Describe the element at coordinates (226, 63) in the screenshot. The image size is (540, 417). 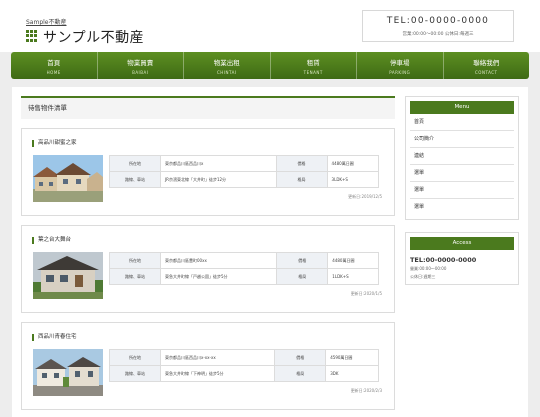
I see `nav-label: 物業出租` at that location.